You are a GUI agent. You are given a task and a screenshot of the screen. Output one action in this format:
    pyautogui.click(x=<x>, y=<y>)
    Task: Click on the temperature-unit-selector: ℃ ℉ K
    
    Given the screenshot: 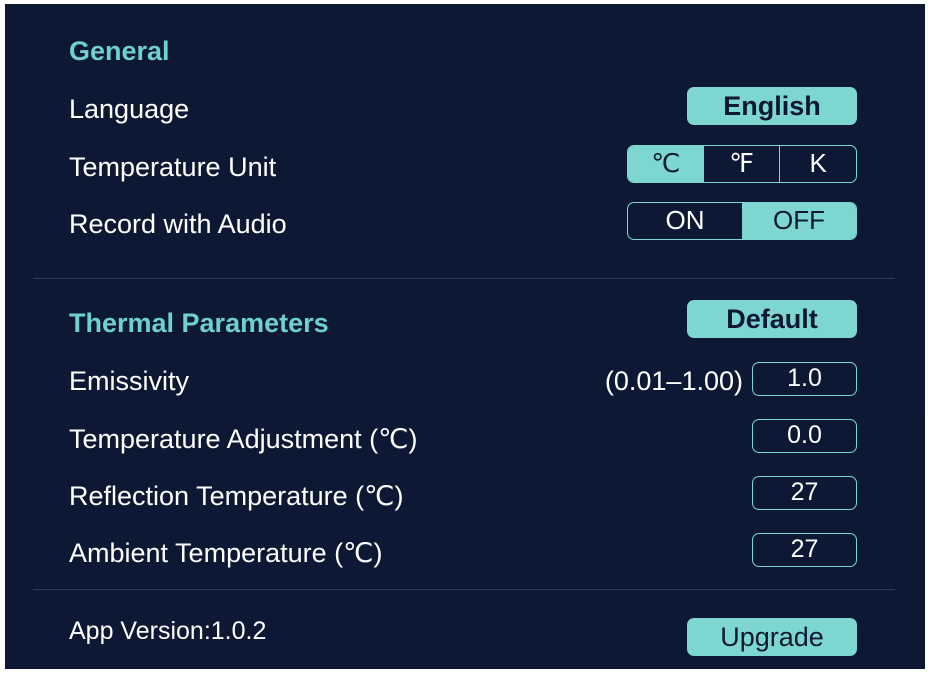 What is the action you would take?
    pyautogui.click(x=742, y=164)
    